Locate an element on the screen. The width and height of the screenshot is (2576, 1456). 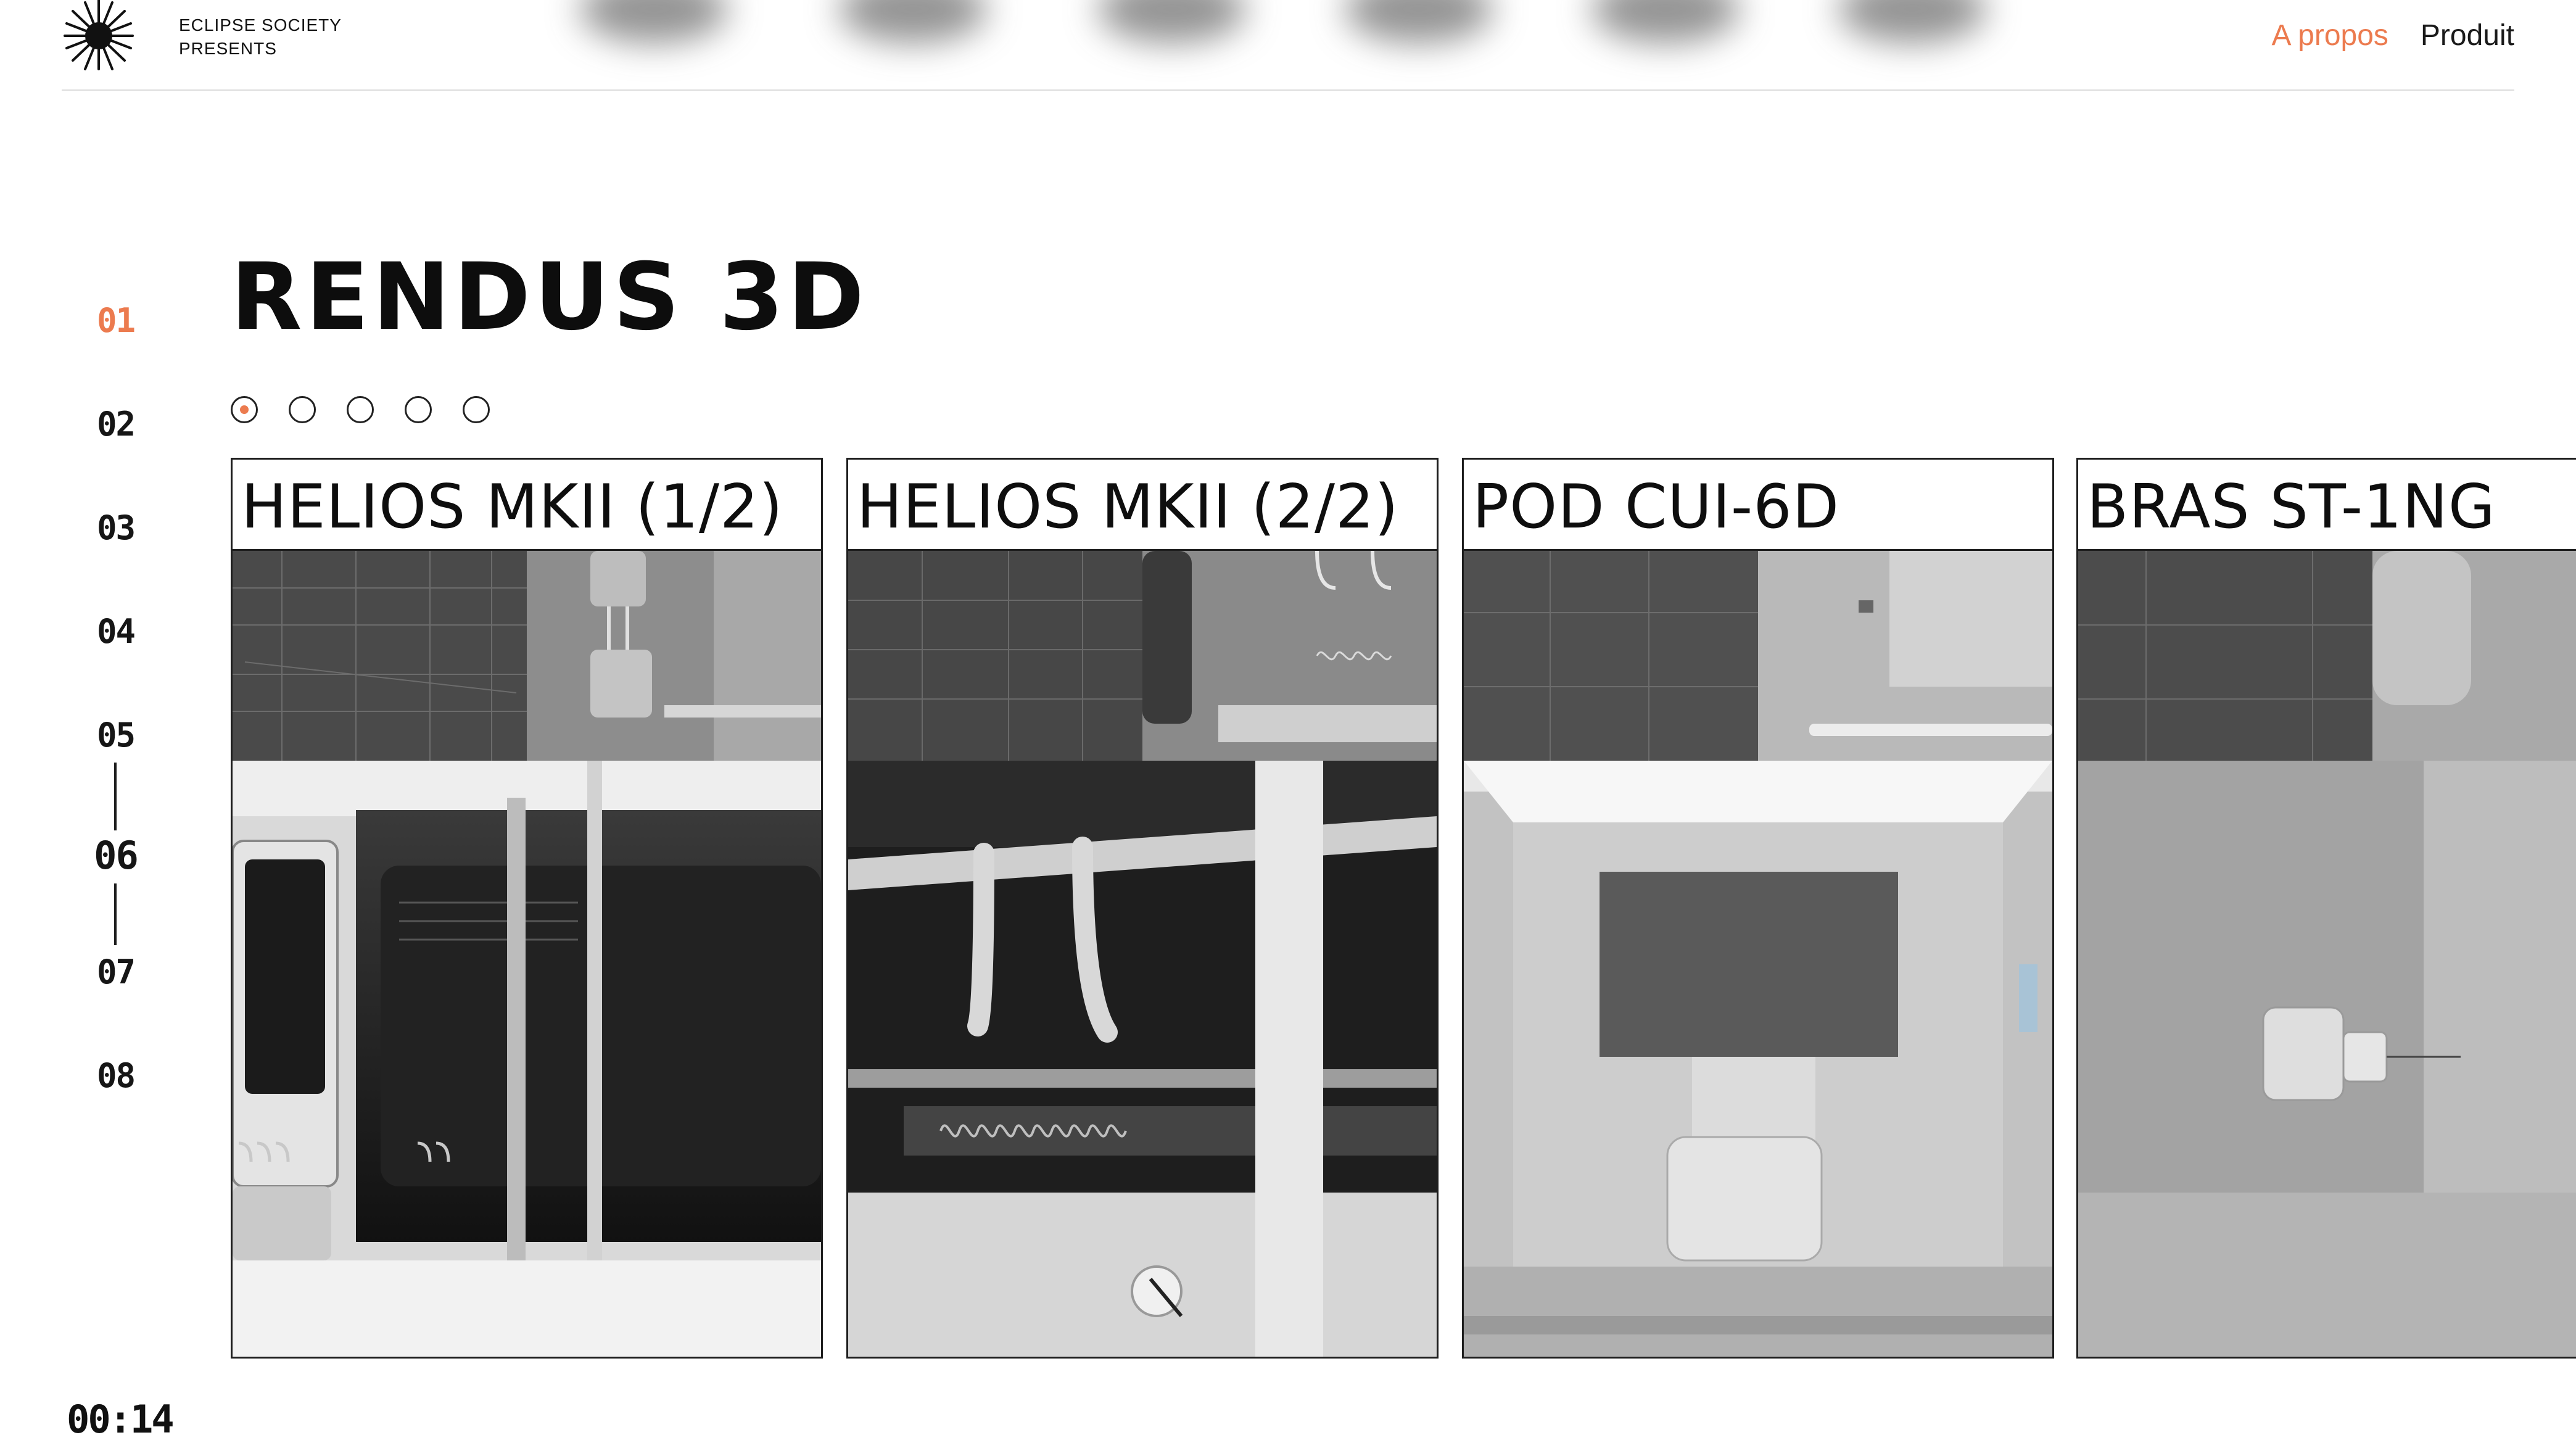
timer: 00:14 is located at coordinates (121, 1420).